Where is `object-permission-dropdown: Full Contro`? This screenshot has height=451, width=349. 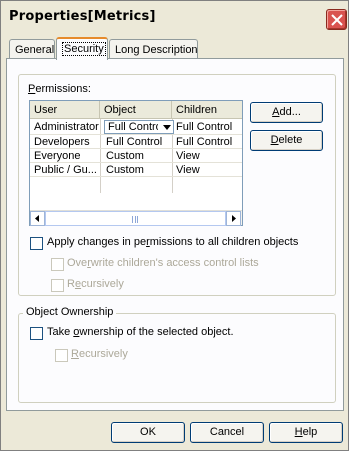
object-permission-dropdown: Full Contro is located at coordinates (139, 127).